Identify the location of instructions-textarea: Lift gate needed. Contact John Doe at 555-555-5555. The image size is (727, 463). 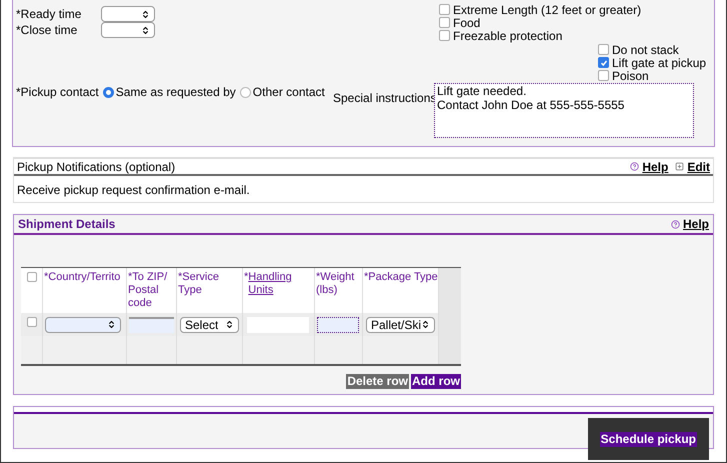
(564, 110).